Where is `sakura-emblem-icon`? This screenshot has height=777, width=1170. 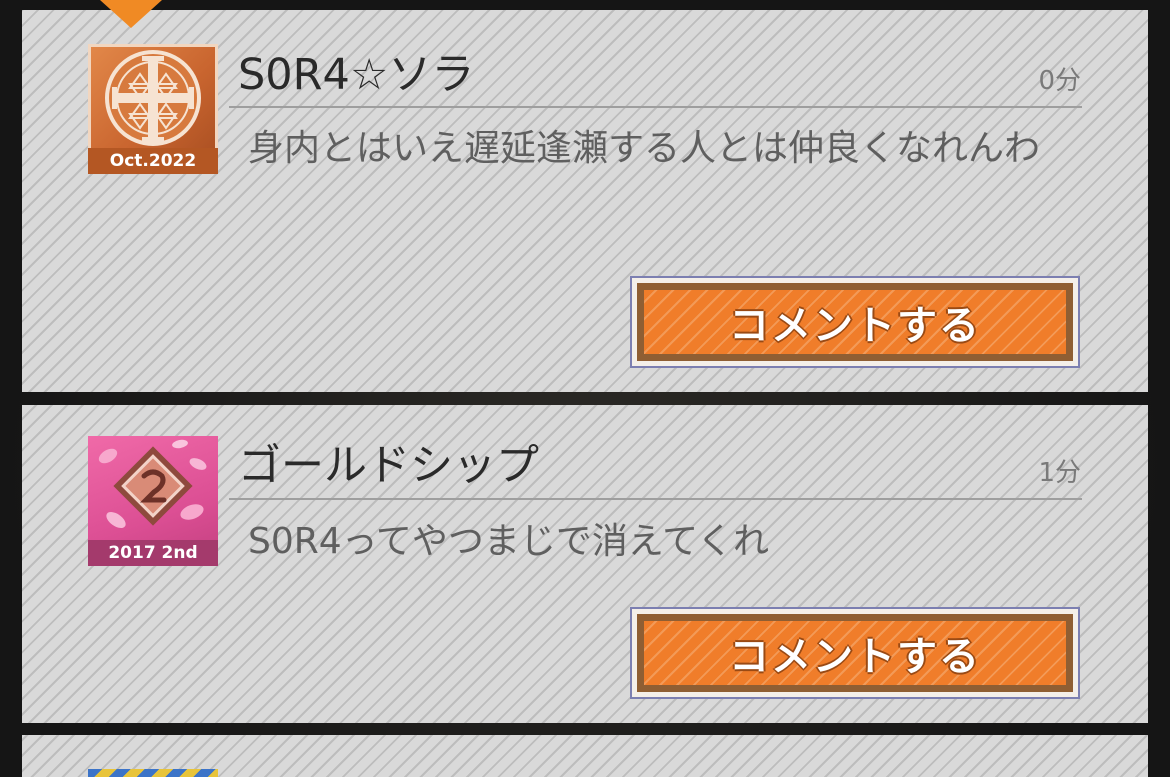 sakura-emblem-icon is located at coordinates (152, 483).